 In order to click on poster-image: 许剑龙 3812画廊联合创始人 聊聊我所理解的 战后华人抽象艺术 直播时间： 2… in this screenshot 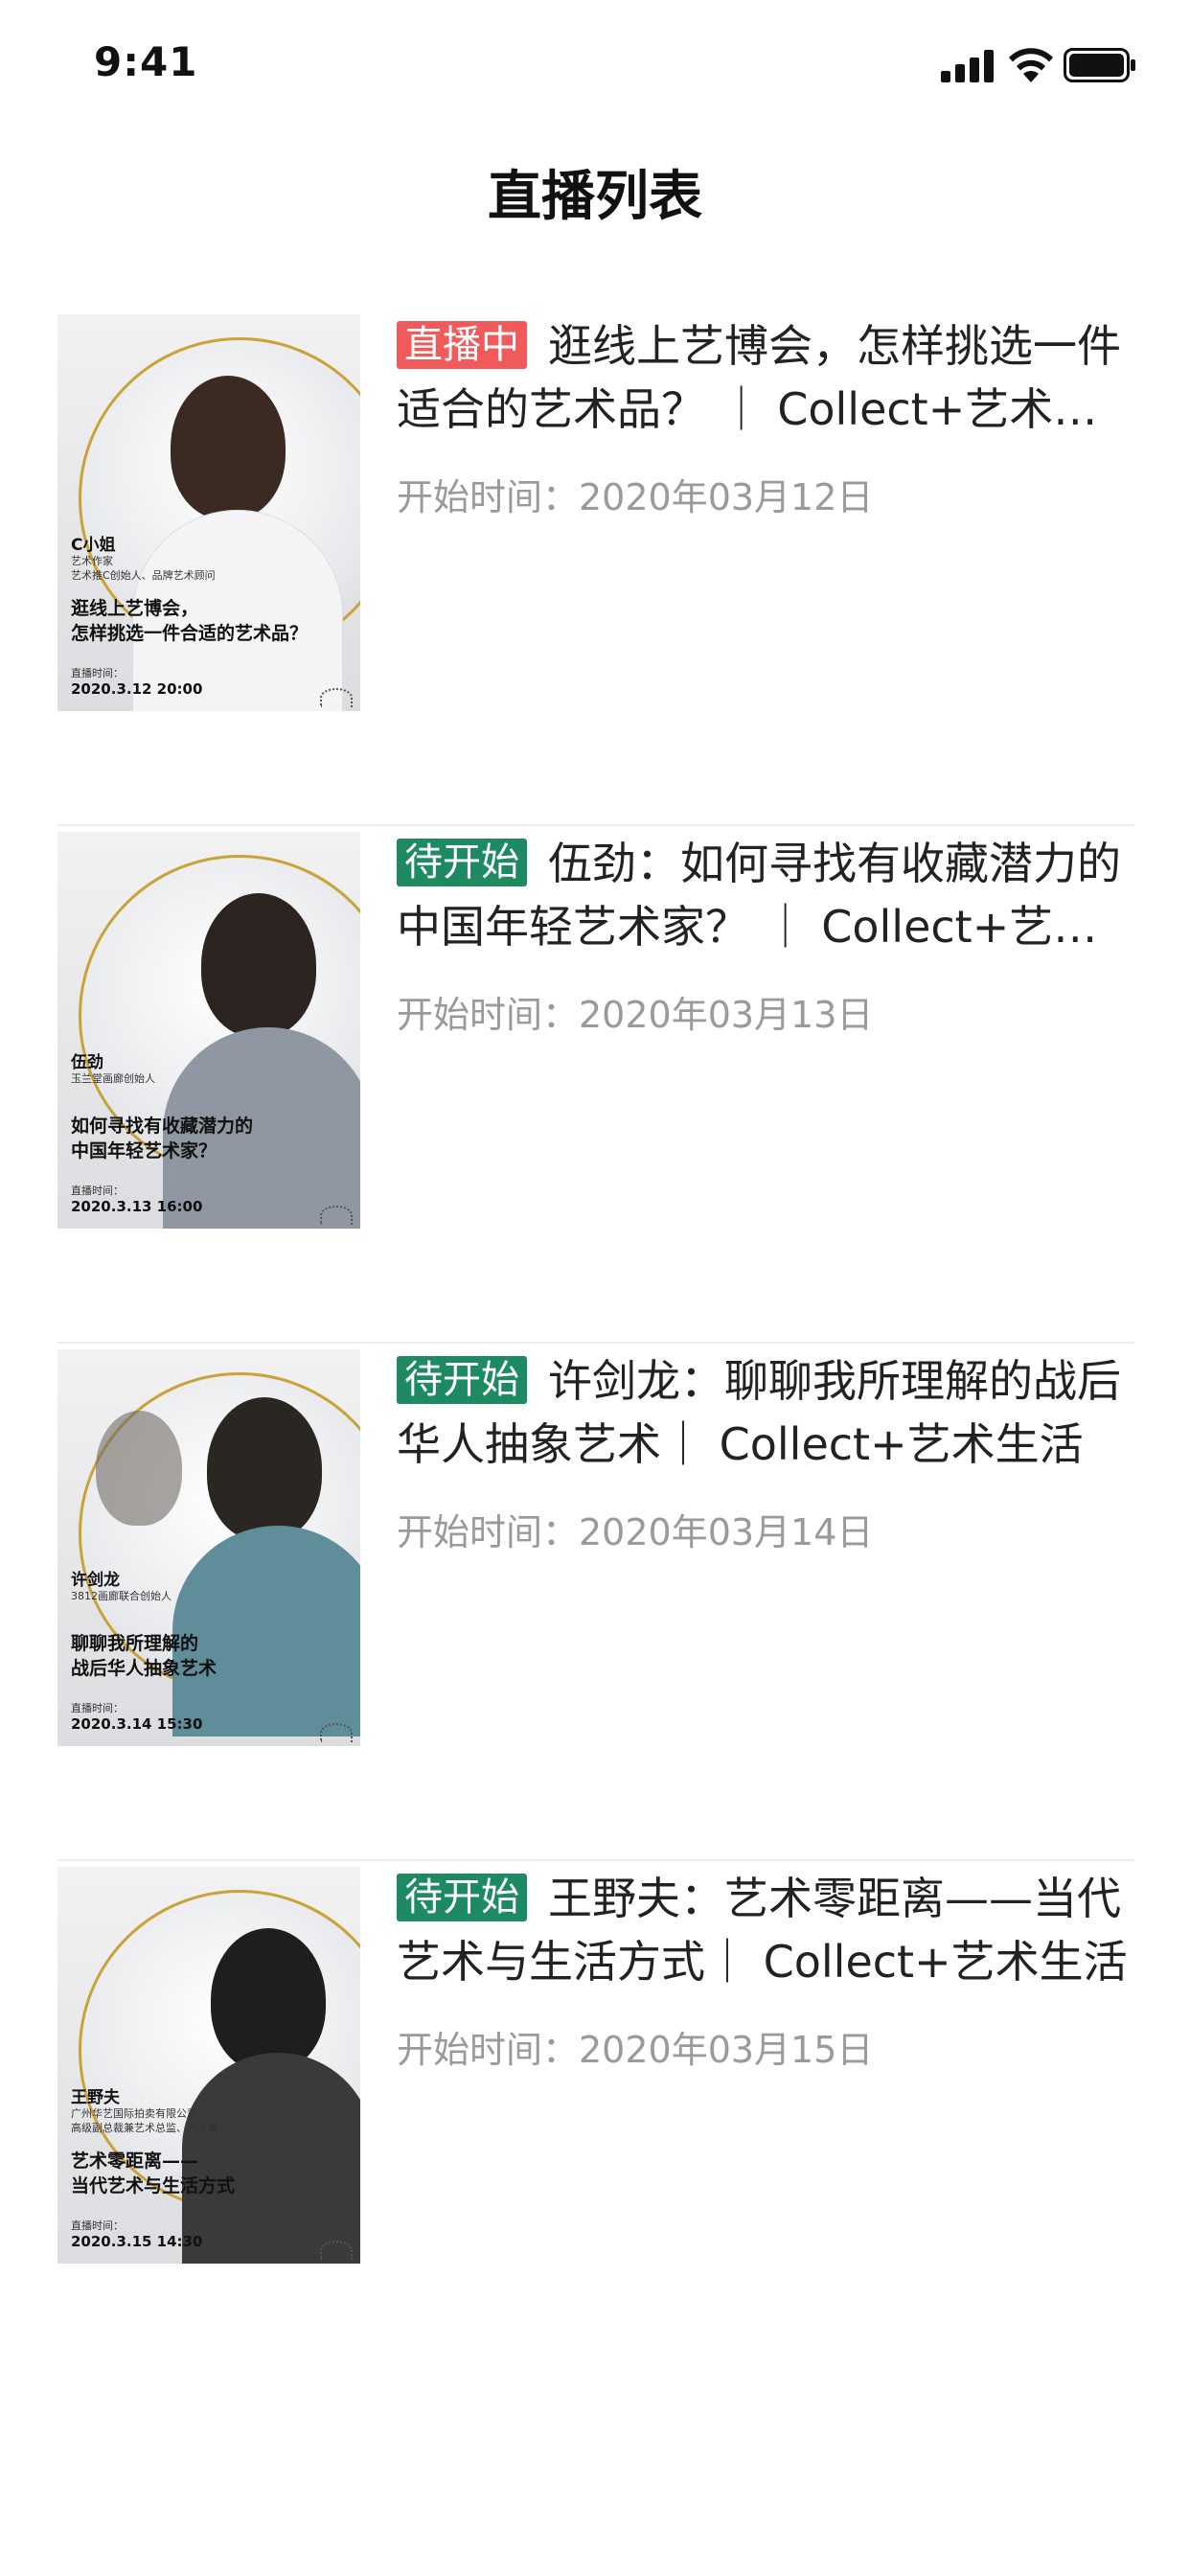, I will do `click(209, 1545)`.